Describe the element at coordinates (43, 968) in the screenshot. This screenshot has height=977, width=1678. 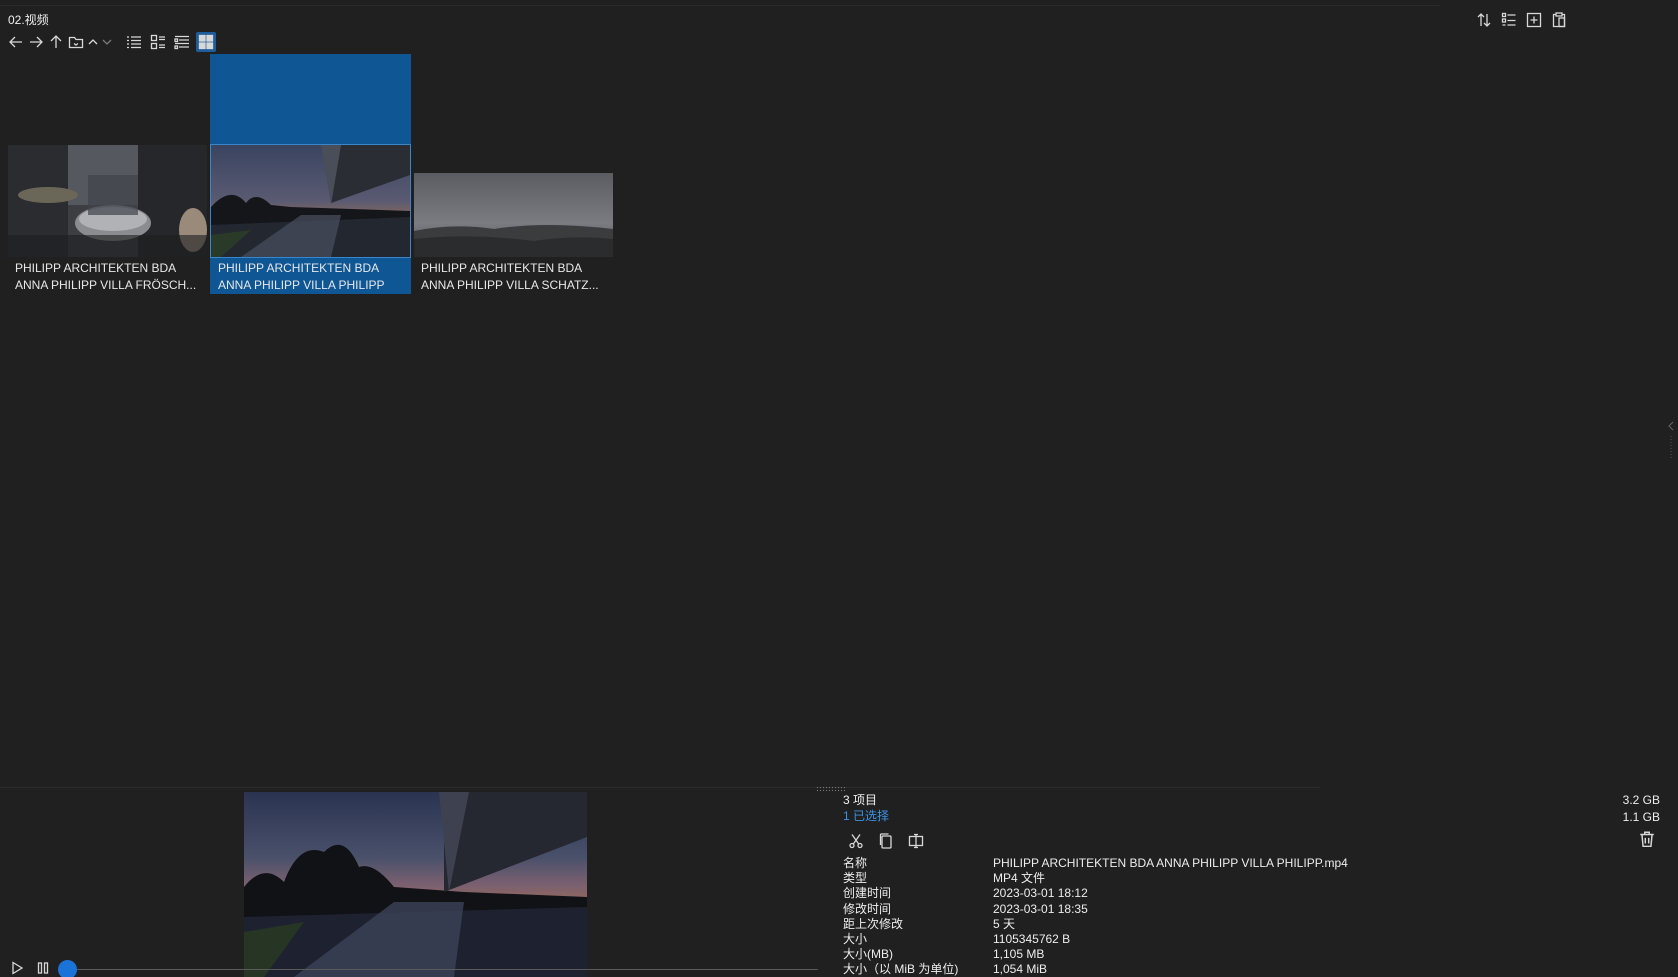
I see `pause-icon` at that location.